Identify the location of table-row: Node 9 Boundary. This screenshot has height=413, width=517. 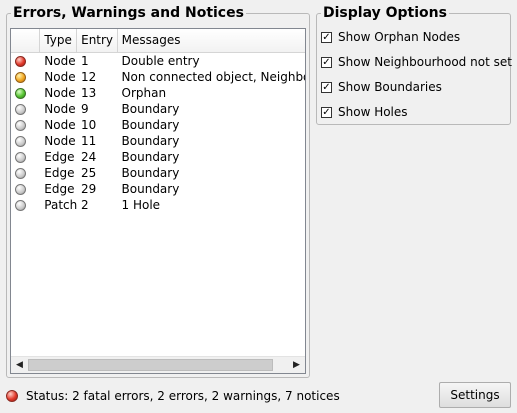
(158, 109).